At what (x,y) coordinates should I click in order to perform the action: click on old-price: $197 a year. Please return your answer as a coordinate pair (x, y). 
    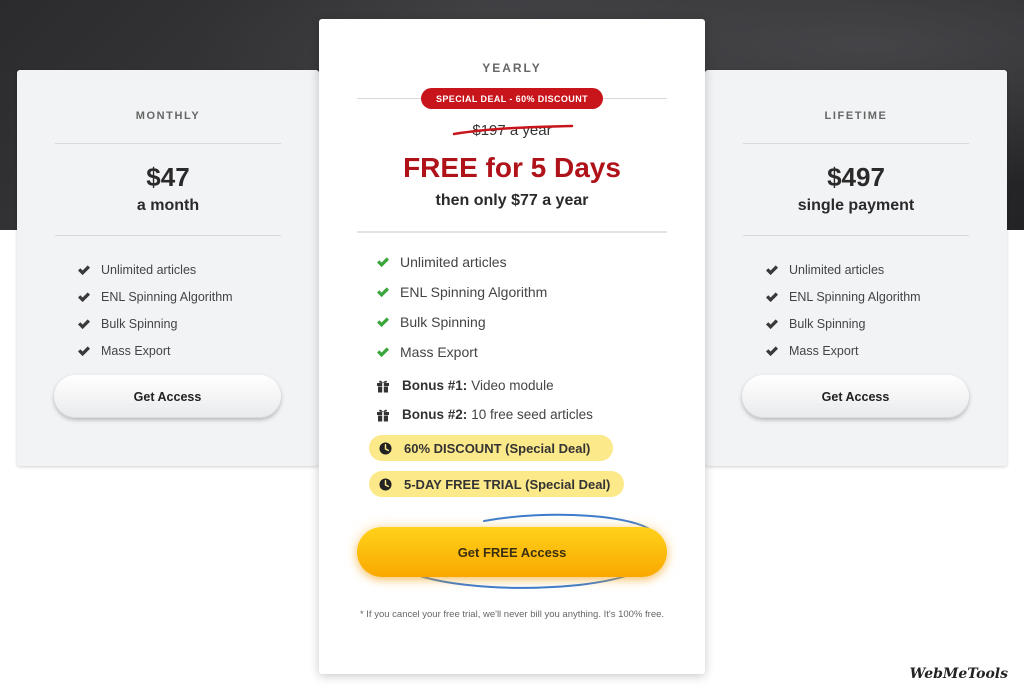
    Looking at the image, I should click on (512, 130).